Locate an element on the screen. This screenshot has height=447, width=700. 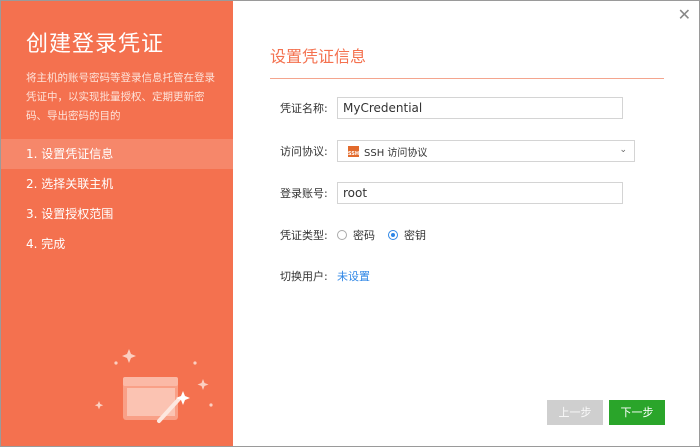
magic-wand-window-icon is located at coordinates (153, 386).